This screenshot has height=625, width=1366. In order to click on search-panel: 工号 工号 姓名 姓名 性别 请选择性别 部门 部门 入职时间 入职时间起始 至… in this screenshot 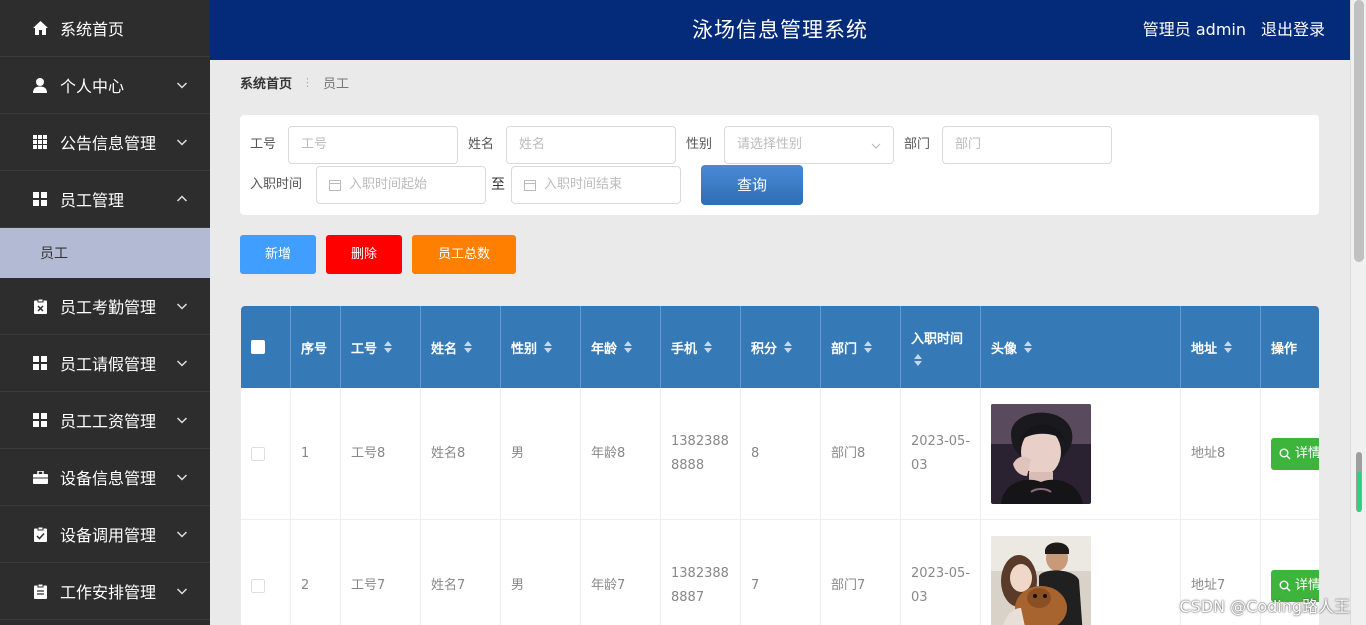, I will do `click(779, 165)`.